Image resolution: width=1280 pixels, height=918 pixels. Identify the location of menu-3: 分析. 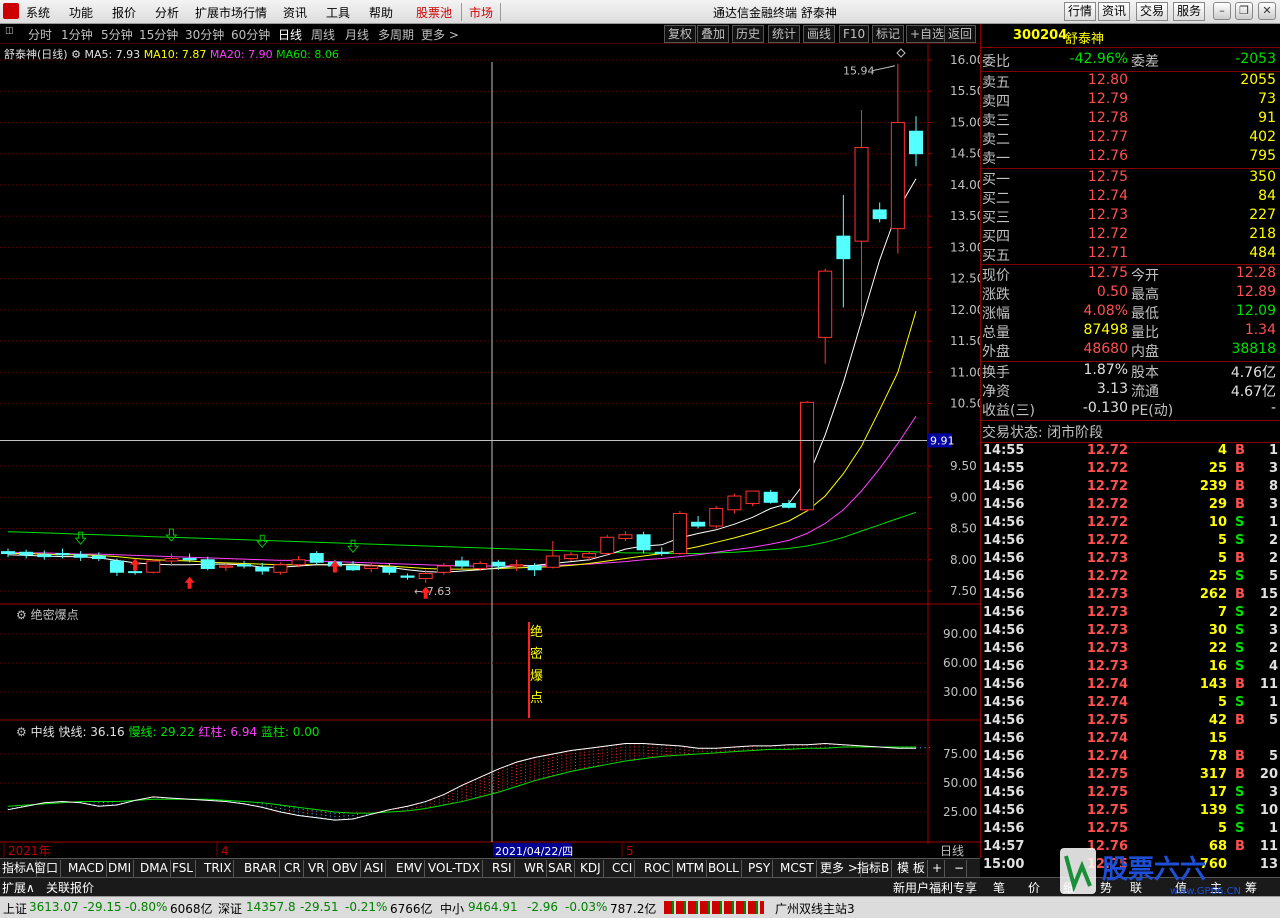
(167, 12).